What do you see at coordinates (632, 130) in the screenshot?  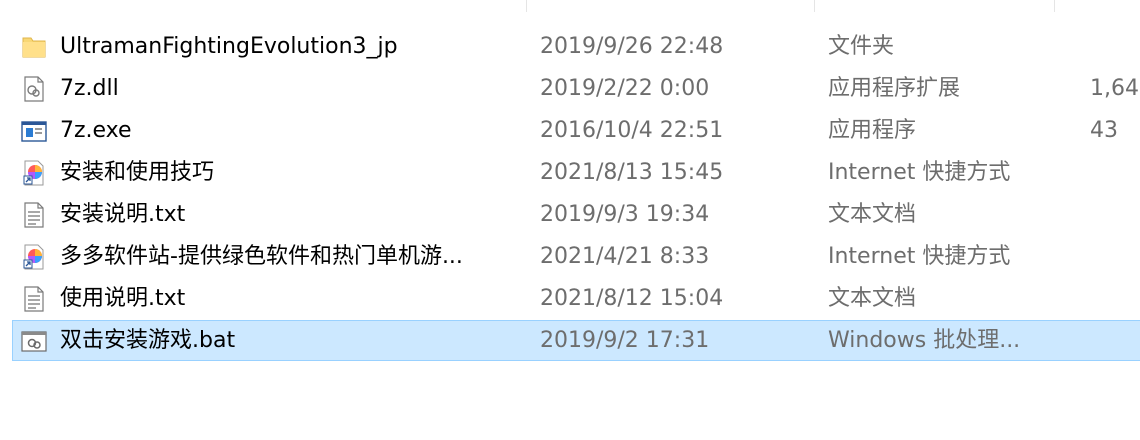 I see `file-date: 2016/10/4 22:51` at bounding box center [632, 130].